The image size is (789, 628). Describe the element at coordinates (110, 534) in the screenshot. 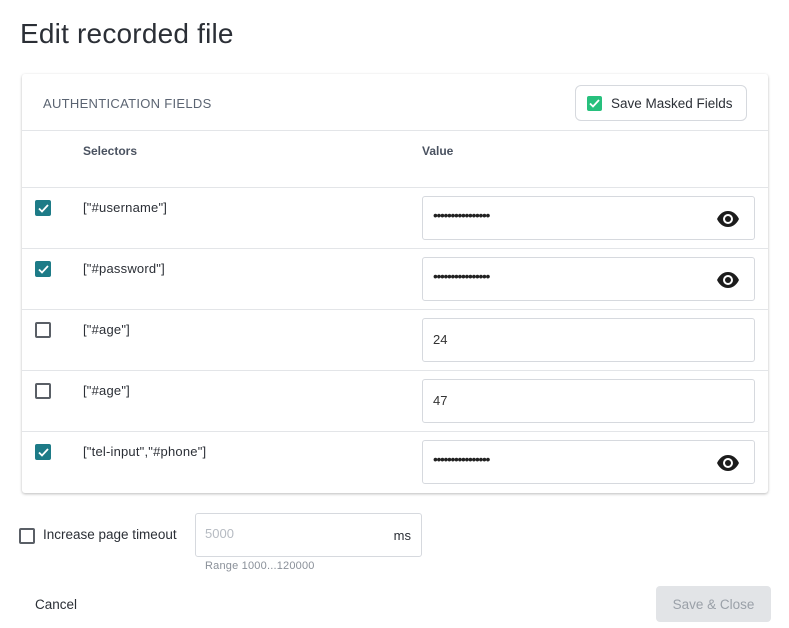

I see `increase-timeout-label: Increase page timeout` at that location.